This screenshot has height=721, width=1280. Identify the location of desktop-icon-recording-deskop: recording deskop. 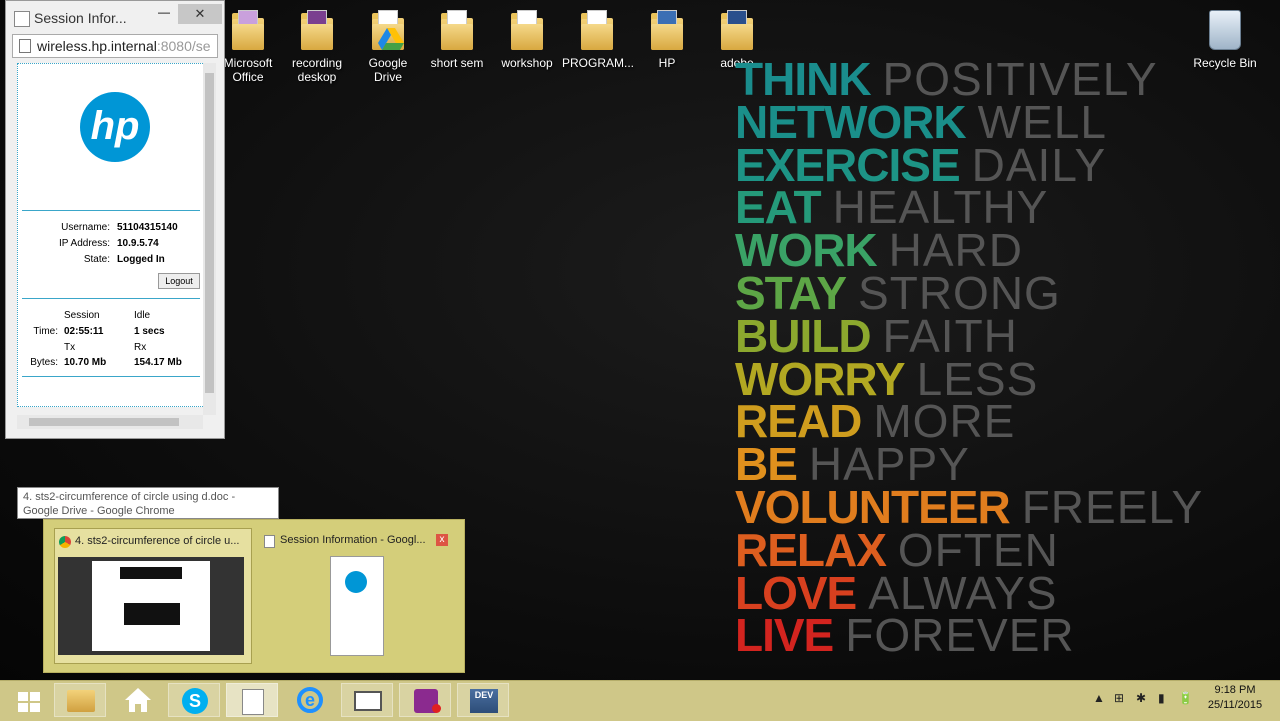
(317, 46).